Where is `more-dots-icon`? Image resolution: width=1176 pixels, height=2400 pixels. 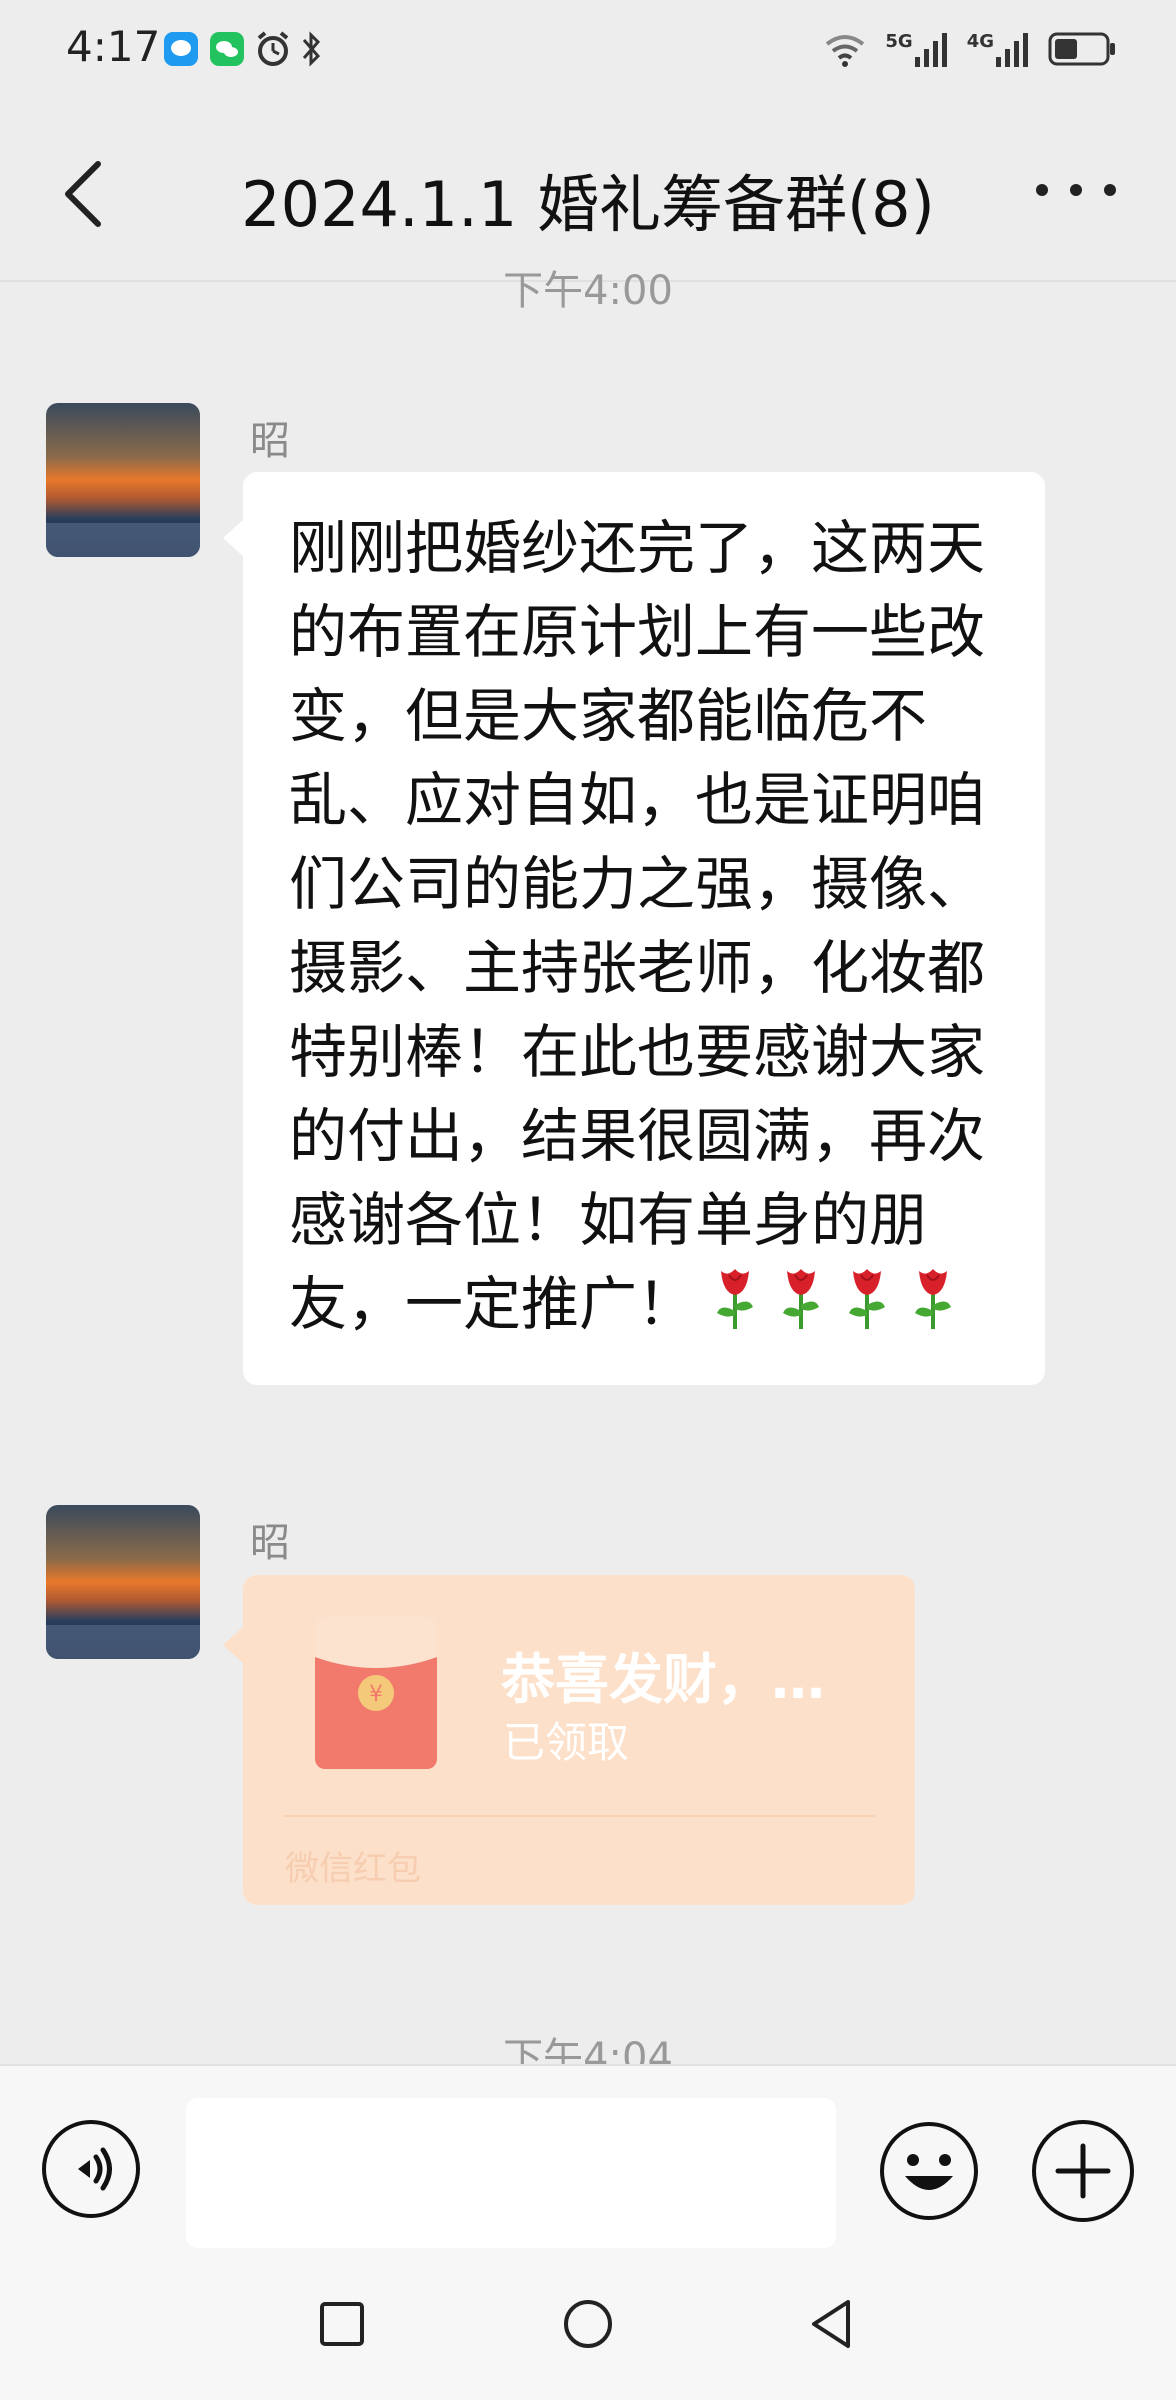 more-dots-icon is located at coordinates (1076, 190).